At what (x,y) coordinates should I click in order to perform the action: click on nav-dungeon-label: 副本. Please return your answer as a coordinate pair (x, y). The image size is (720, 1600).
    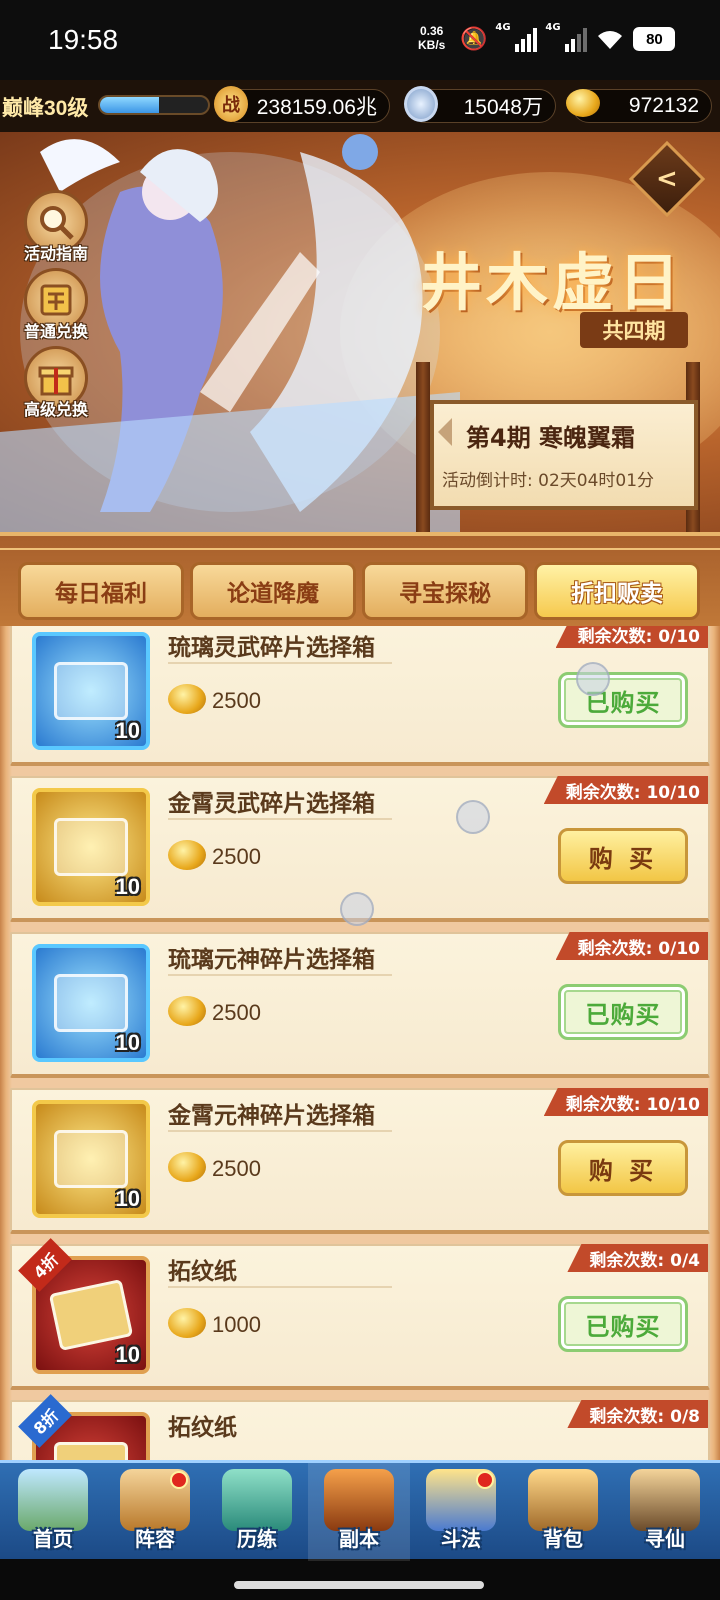
    Looking at the image, I should click on (359, 1539).